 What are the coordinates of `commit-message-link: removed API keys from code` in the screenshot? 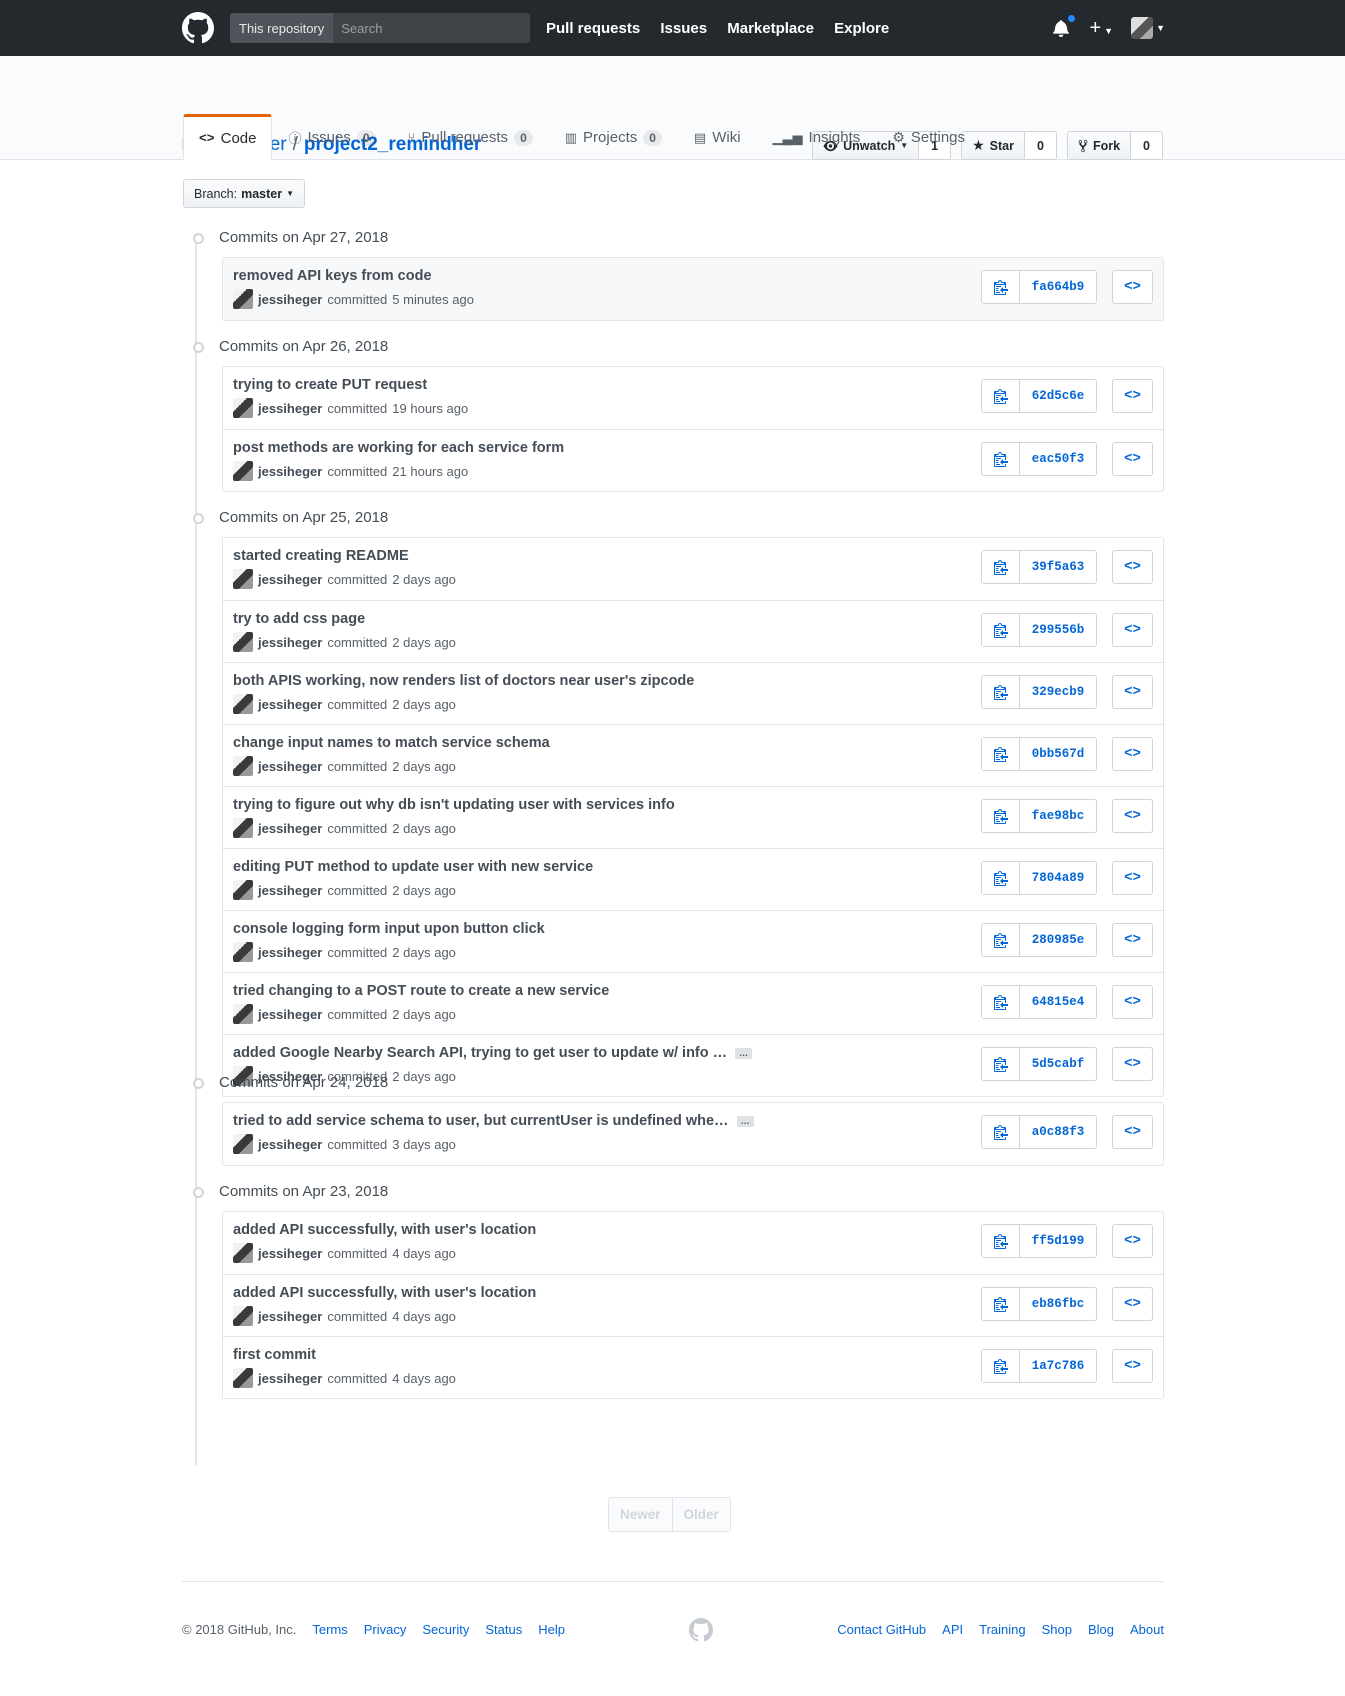 It's located at (332, 276).